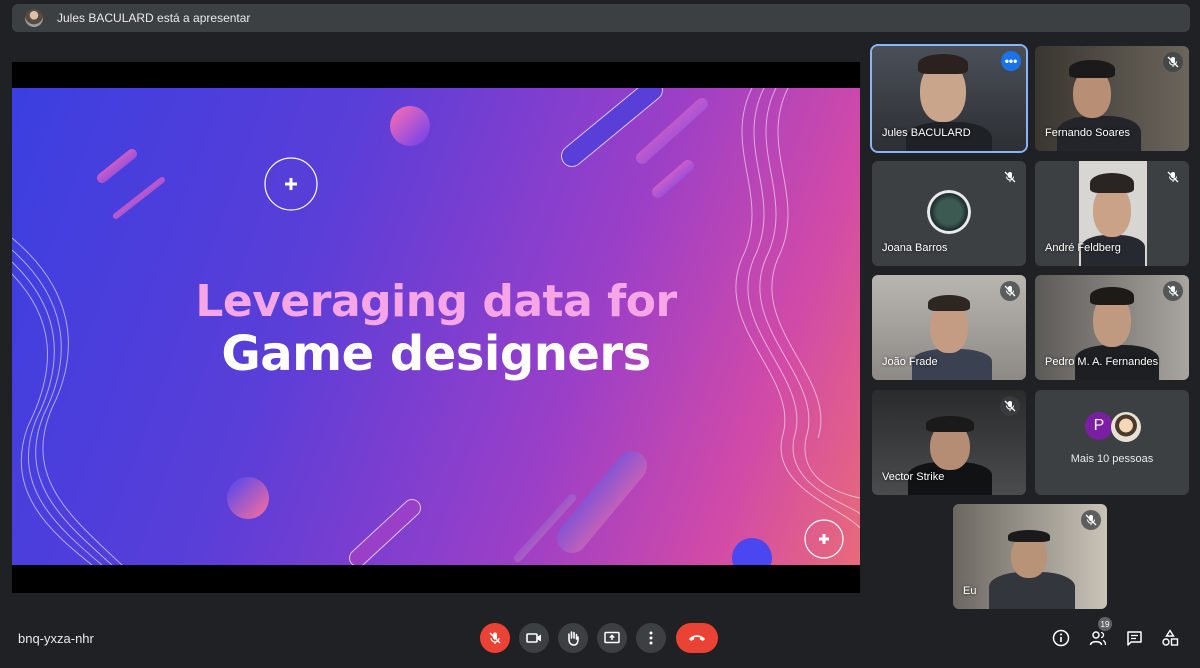 Image resolution: width=1200 pixels, height=668 pixels. I want to click on participant-name: Vector Strike, so click(913, 477).